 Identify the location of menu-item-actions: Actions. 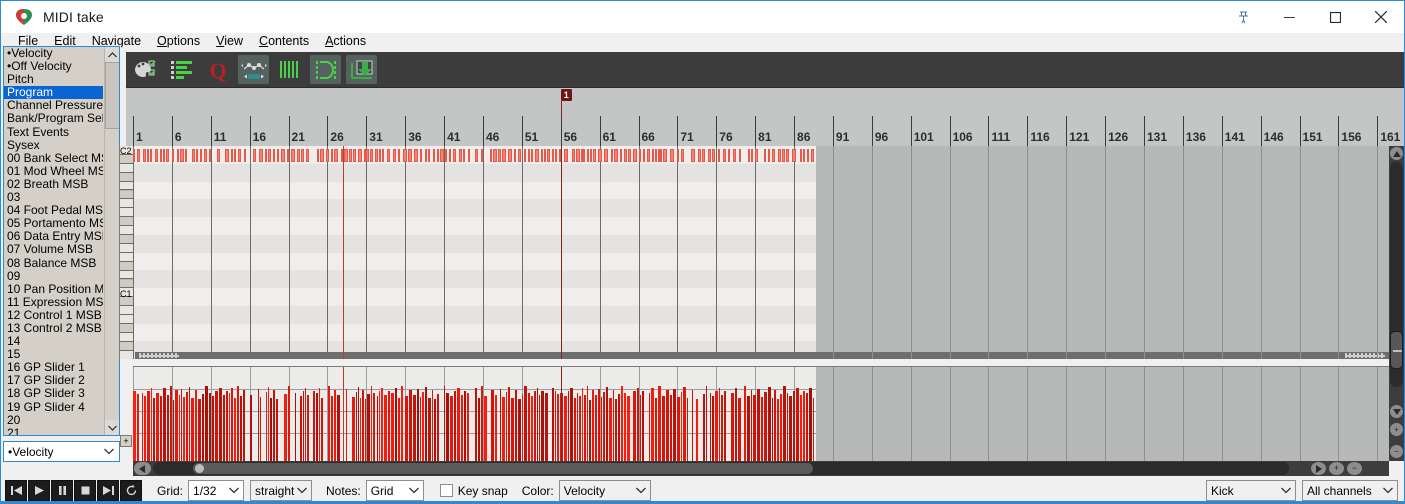
(345, 40).